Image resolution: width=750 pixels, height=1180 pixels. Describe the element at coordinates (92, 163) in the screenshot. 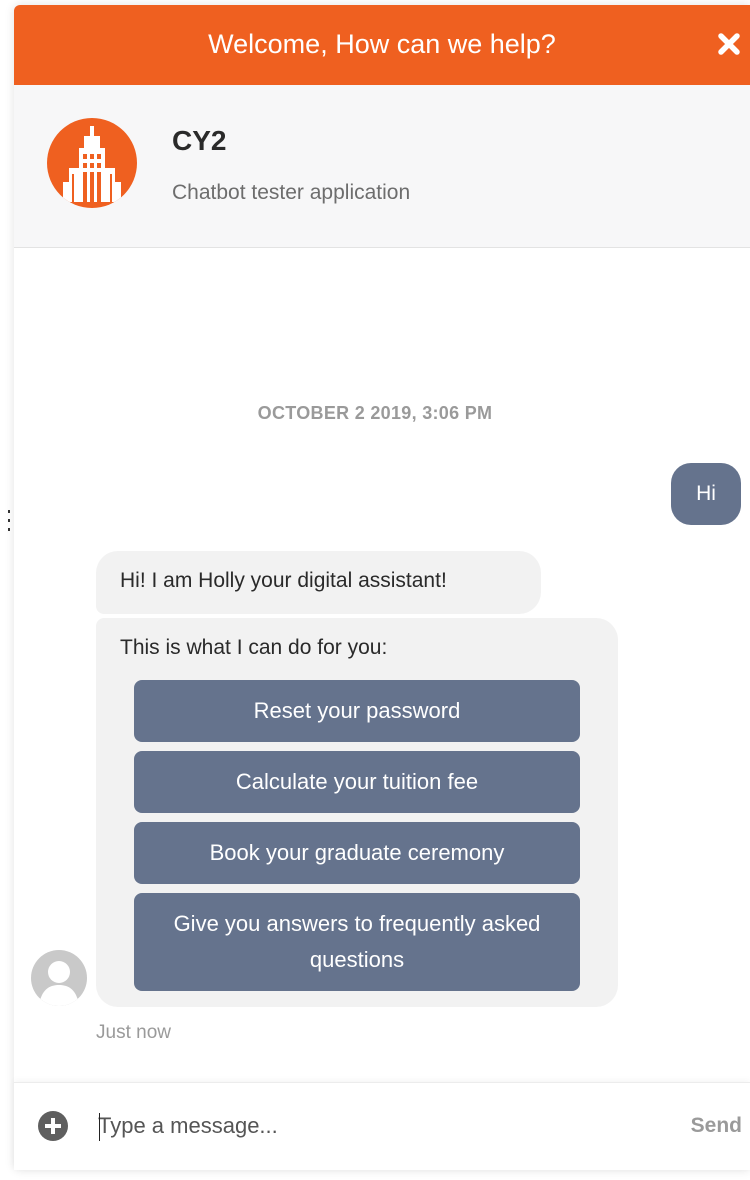

I see `building-icon` at that location.